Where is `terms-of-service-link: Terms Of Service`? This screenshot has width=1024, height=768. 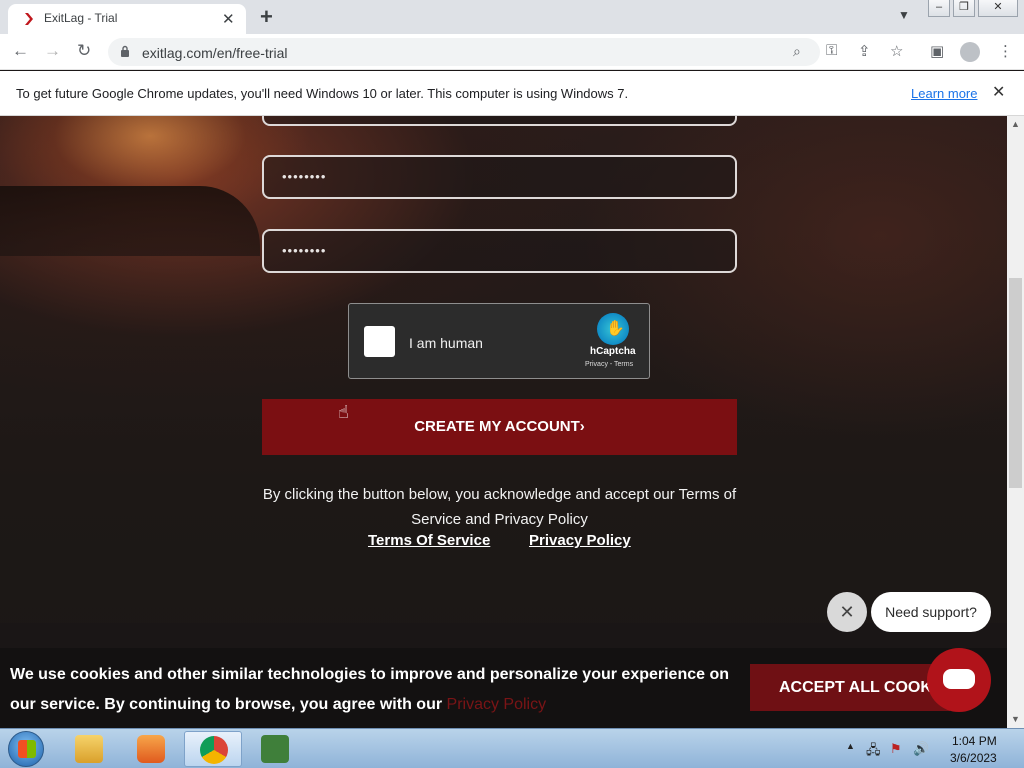
terms-of-service-link: Terms Of Service is located at coordinates (429, 540).